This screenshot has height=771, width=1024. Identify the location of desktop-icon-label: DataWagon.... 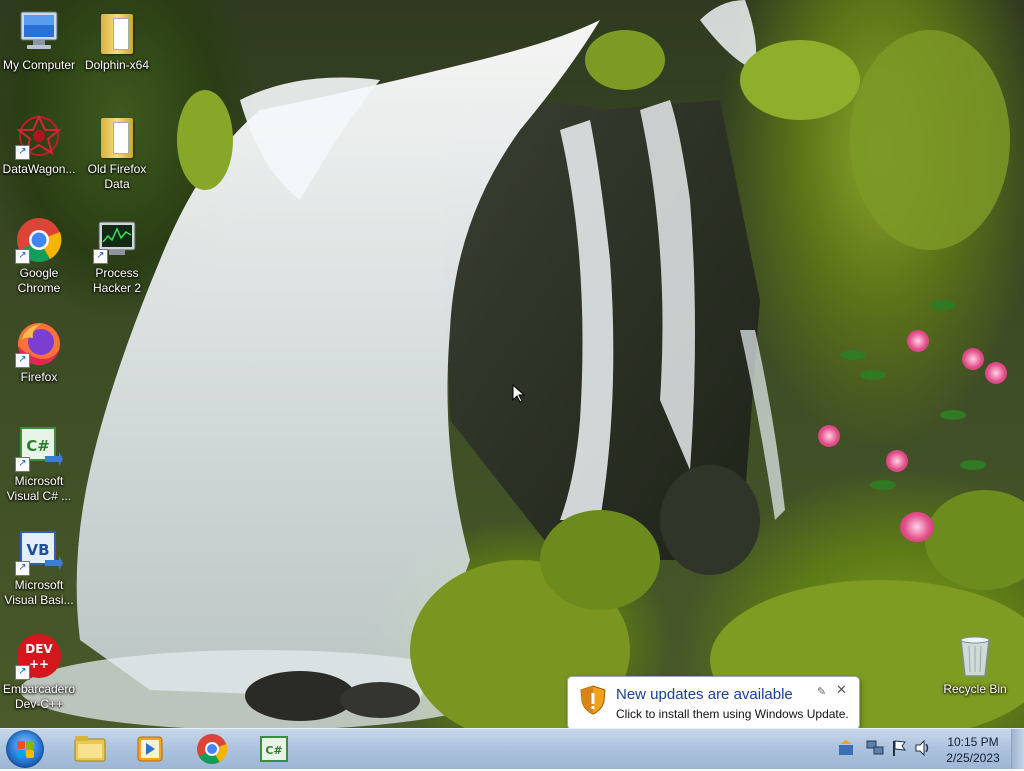
(39, 169).